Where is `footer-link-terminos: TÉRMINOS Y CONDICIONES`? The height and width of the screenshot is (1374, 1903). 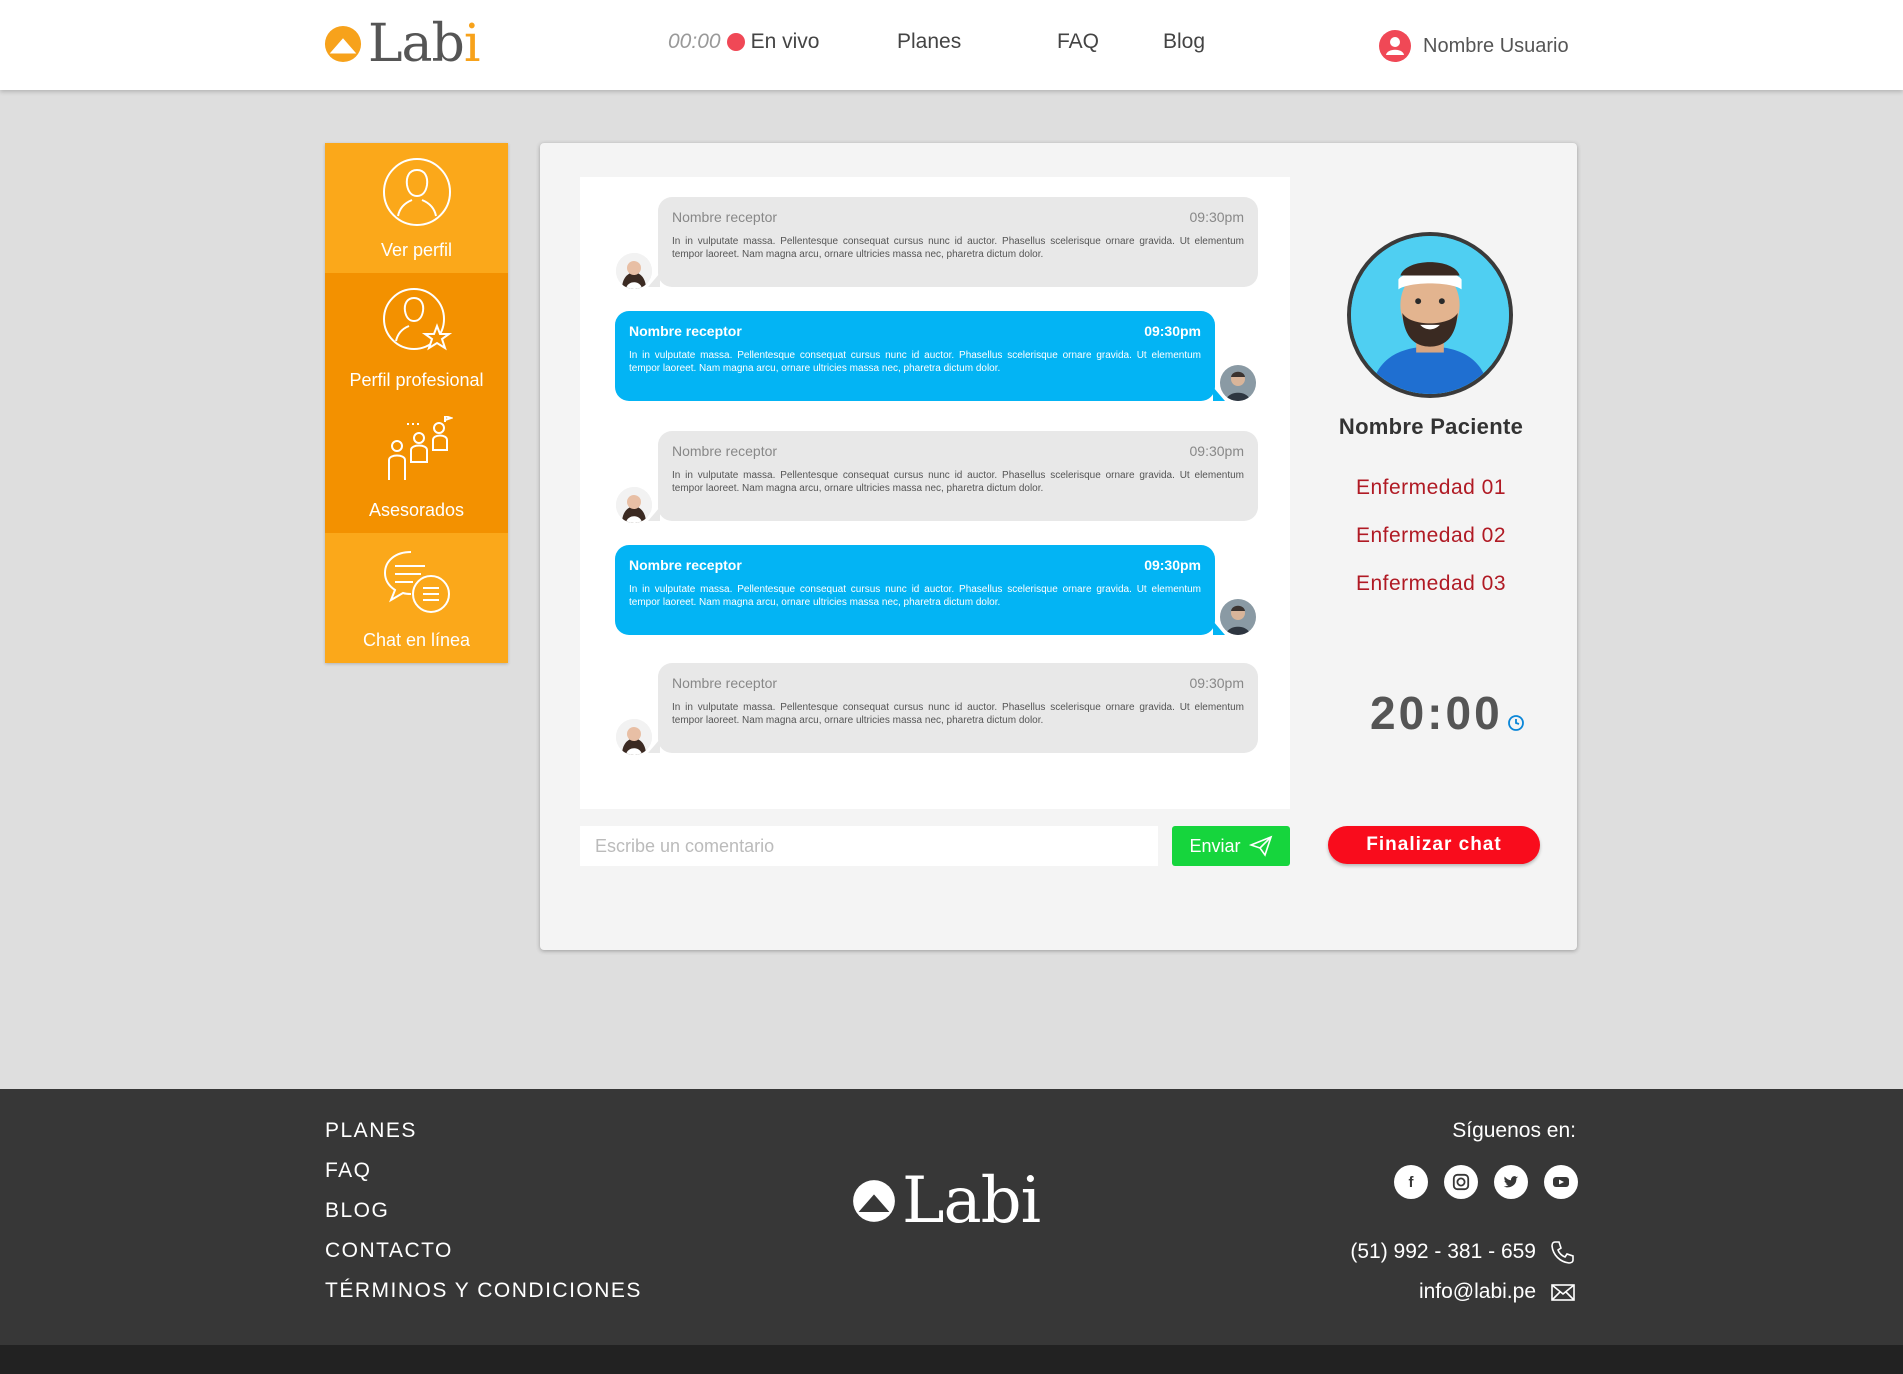
footer-link-terminos: TÉRMINOS Y CONDICIONES is located at coordinates (483, 1299).